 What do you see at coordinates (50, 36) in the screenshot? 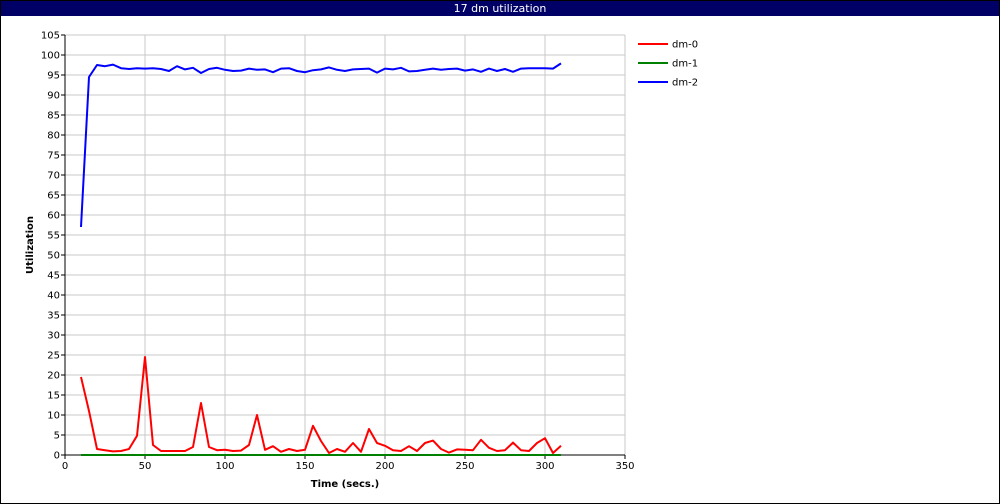
I see `y-tick-label: 105` at bounding box center [50, 36].